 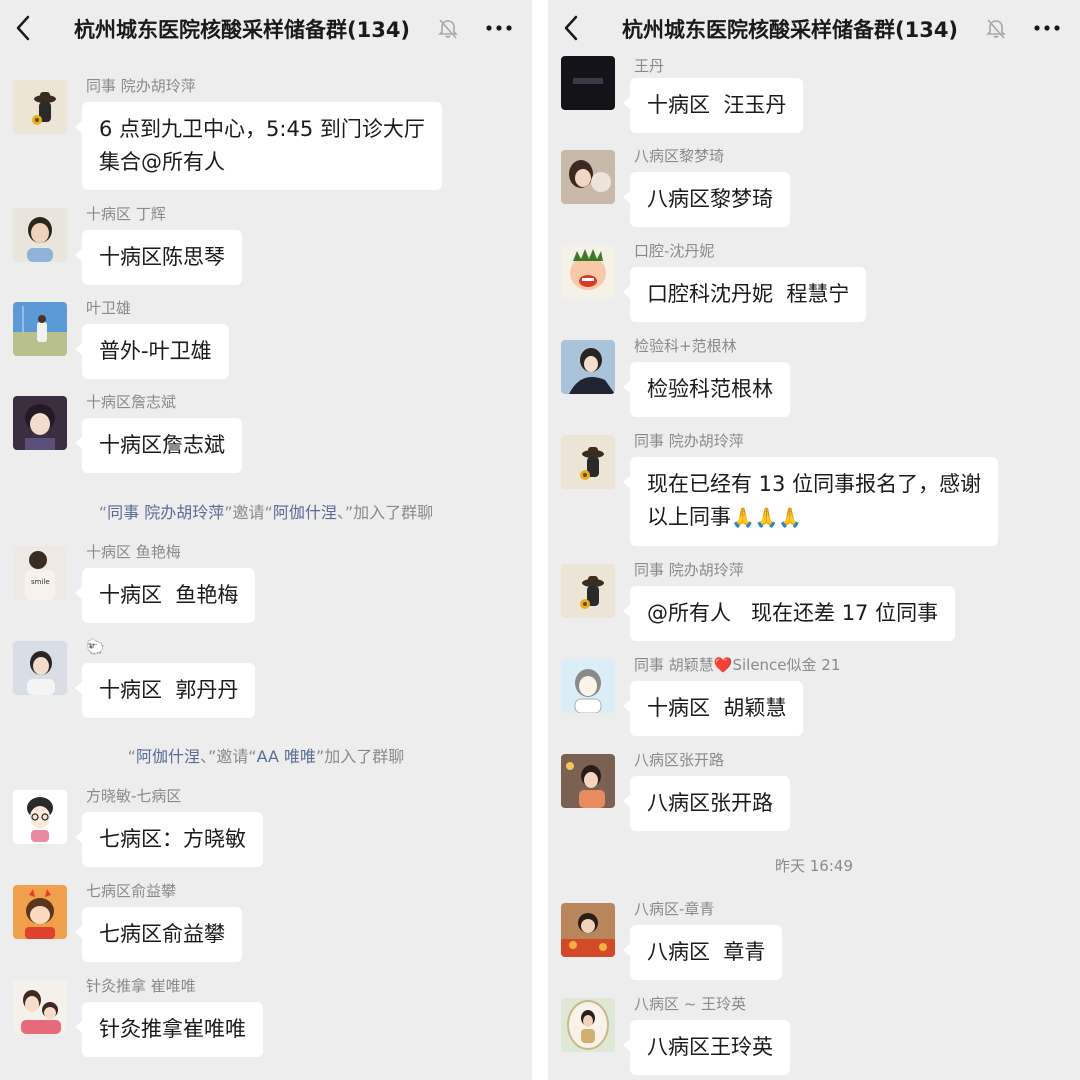 I want to click on sender-name: 同事 胡颖慧❤️Silence似金 21, so click(x=737, y=665).